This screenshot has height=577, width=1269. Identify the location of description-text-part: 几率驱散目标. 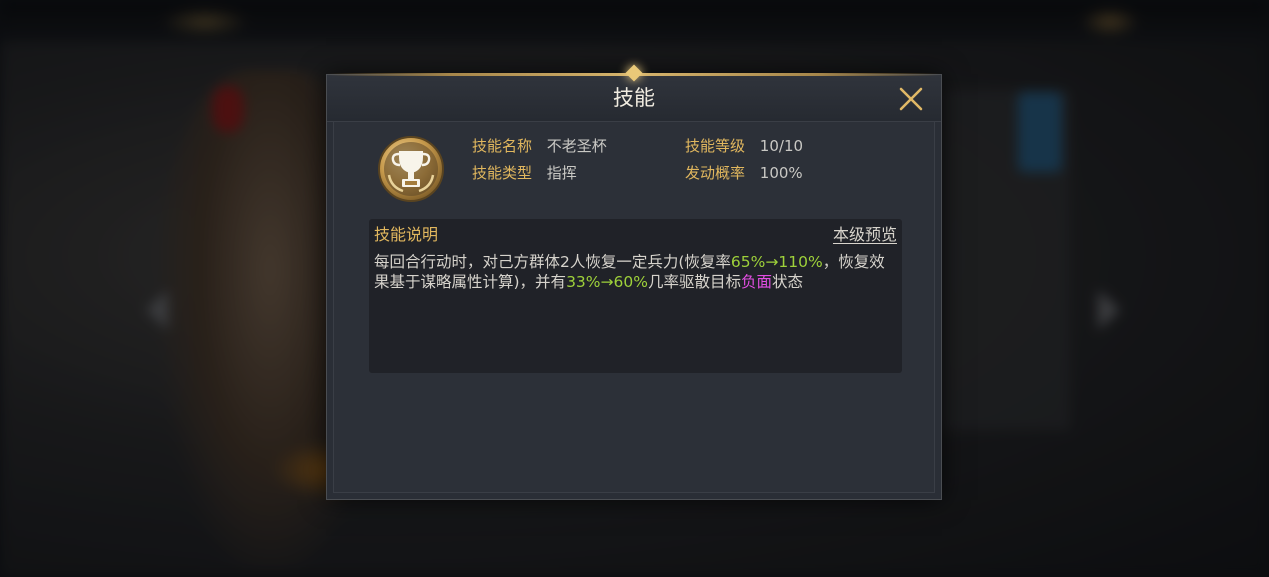
(694, 282).